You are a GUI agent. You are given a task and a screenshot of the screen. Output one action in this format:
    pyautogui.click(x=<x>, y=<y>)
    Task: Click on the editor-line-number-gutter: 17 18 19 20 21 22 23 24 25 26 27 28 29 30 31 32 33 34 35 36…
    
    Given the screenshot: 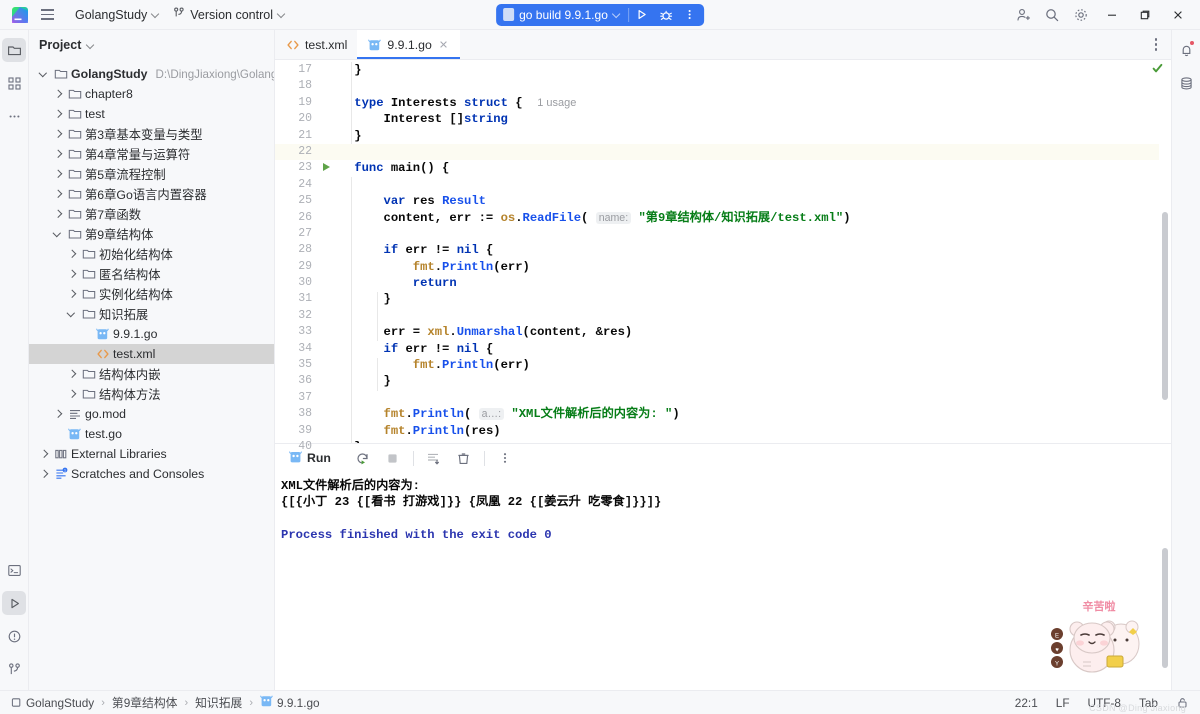 What is the action you would take?
    pyautogui.click(x=302, y=256)
    